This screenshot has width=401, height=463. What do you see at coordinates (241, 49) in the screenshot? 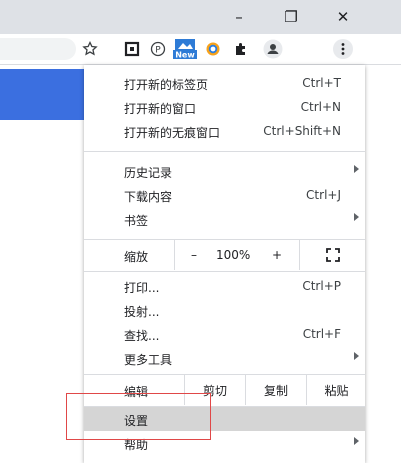
I see `puzzle-icon` at bounding box center [241, 49].